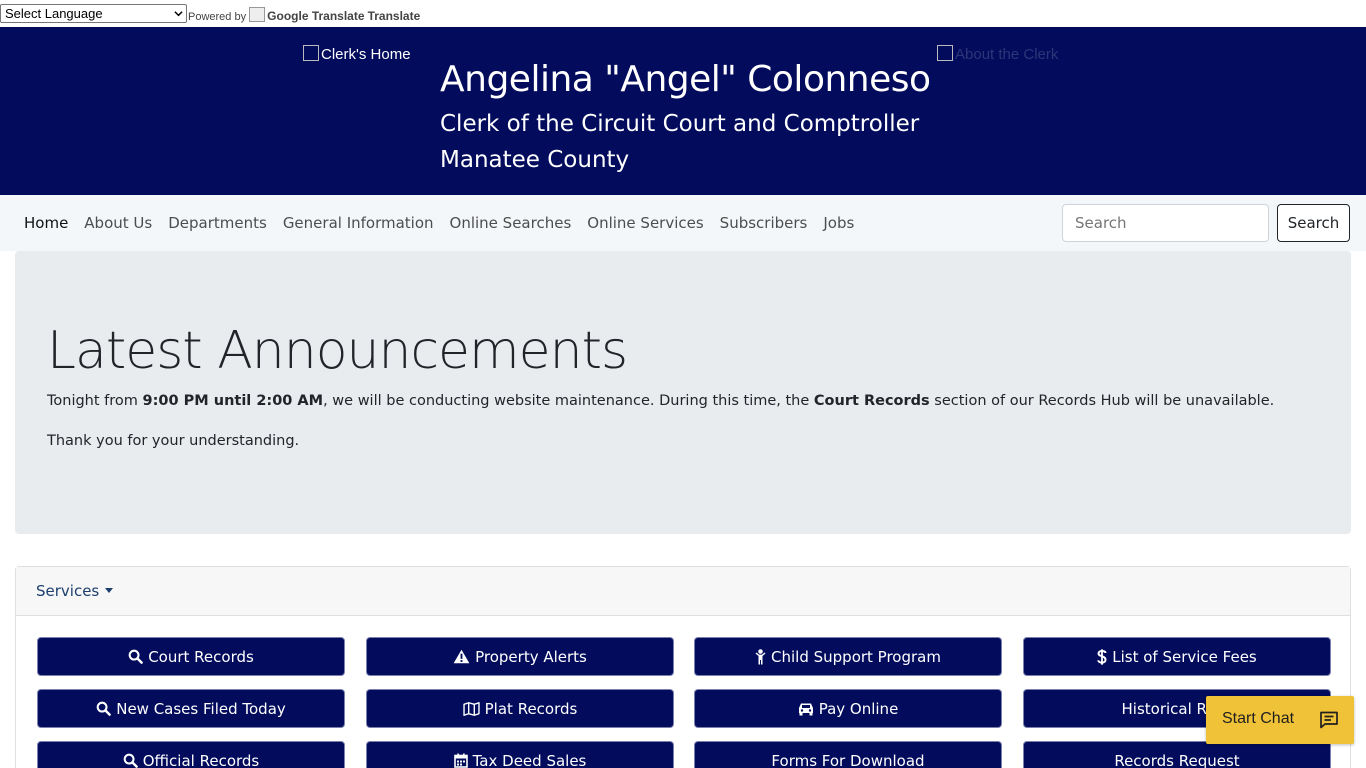 The height and width of the screenshot is (768, 1366). I want to click on language-select: Select Language, so click(93, 13).